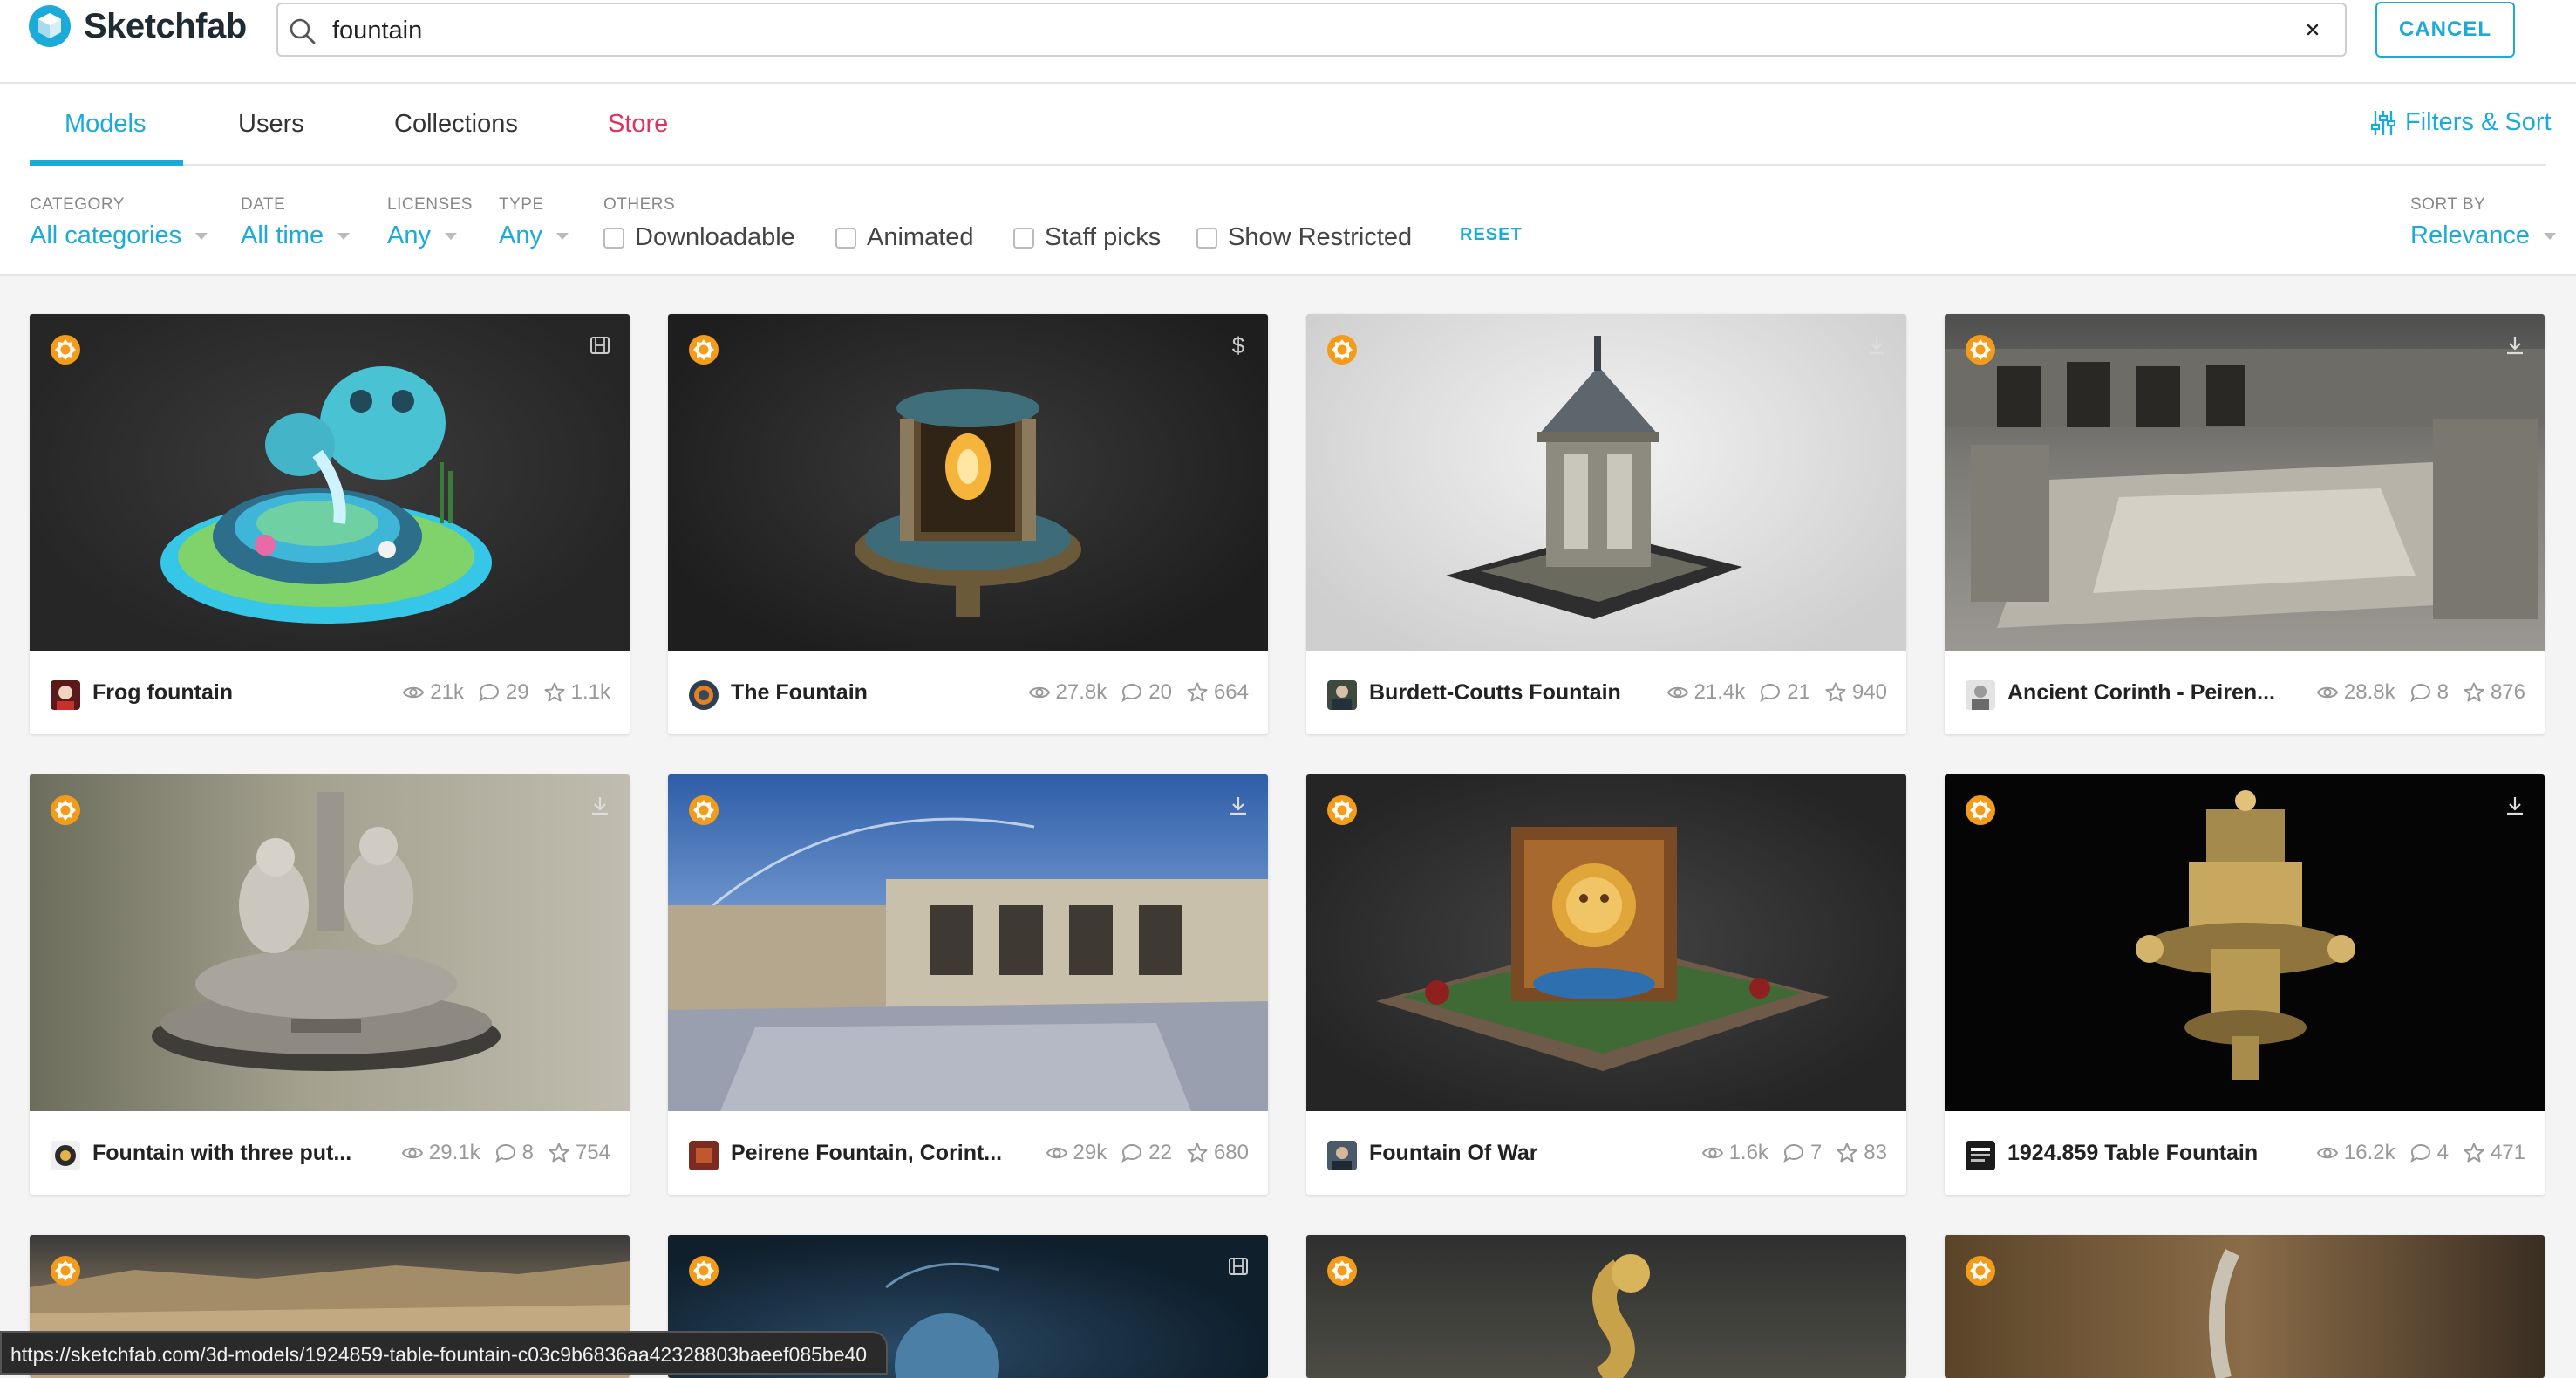 This screenshot has width=2576, height=1378. I want to click on date-filter: DATE All time, so click(296, 223).